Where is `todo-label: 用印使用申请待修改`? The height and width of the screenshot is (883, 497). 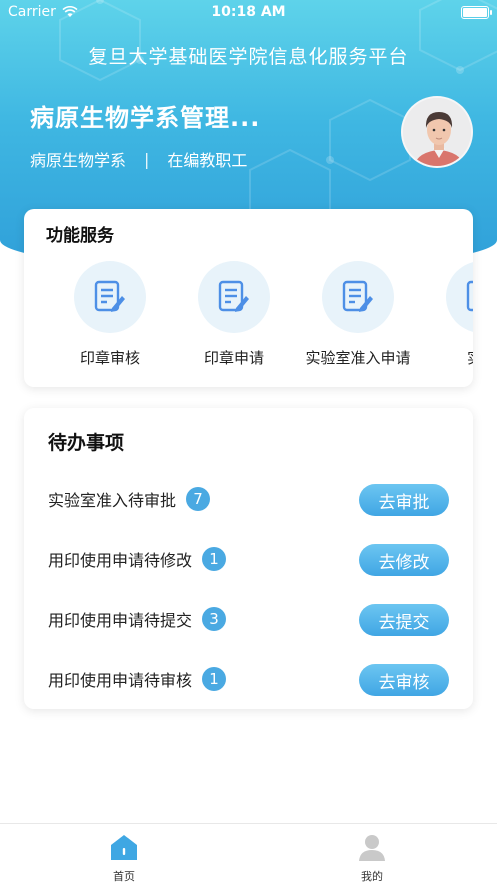 todo-label: 用印使用申请待修改 is located at coordinates (120, 560).